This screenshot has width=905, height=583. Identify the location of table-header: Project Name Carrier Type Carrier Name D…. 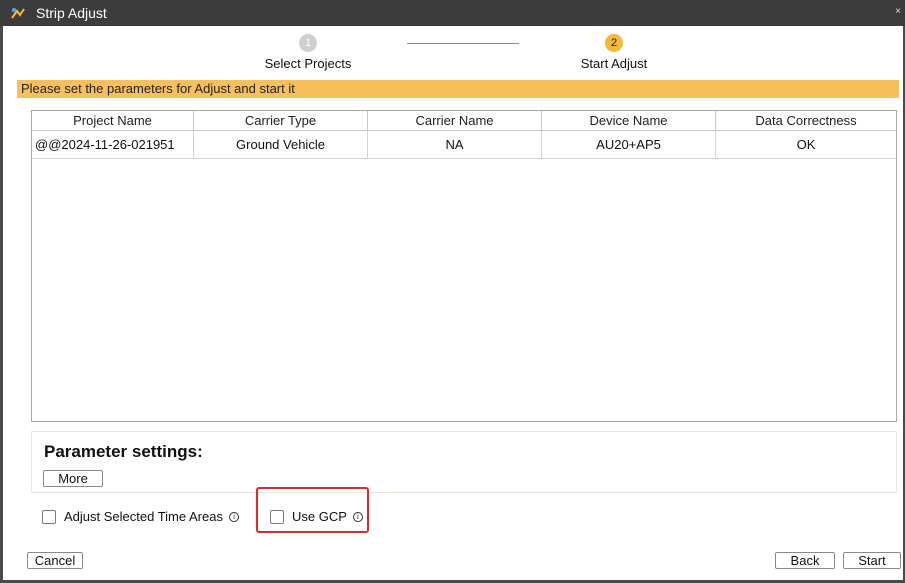
(464, 121).